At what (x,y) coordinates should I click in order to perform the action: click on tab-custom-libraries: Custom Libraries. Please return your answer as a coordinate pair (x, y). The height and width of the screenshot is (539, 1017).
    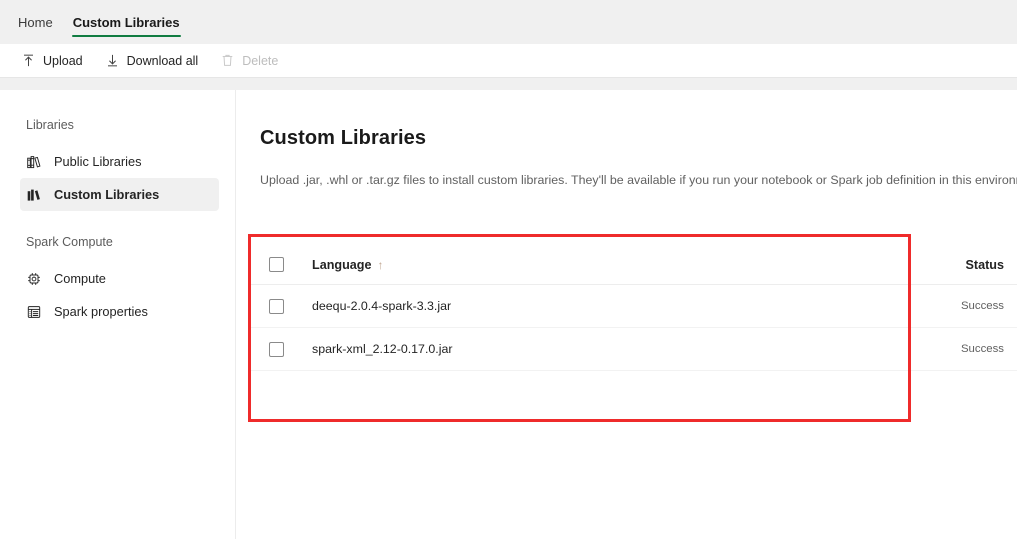
    Looking at the image, I should click on (126, 22).